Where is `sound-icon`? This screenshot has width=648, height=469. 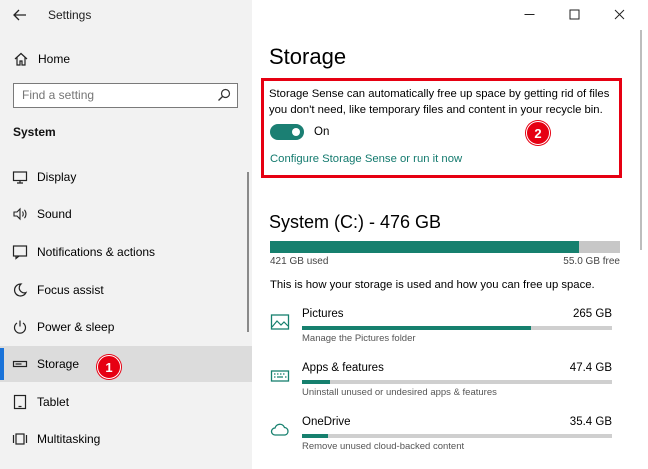 sound-icon is located at coordinates (20, 214).